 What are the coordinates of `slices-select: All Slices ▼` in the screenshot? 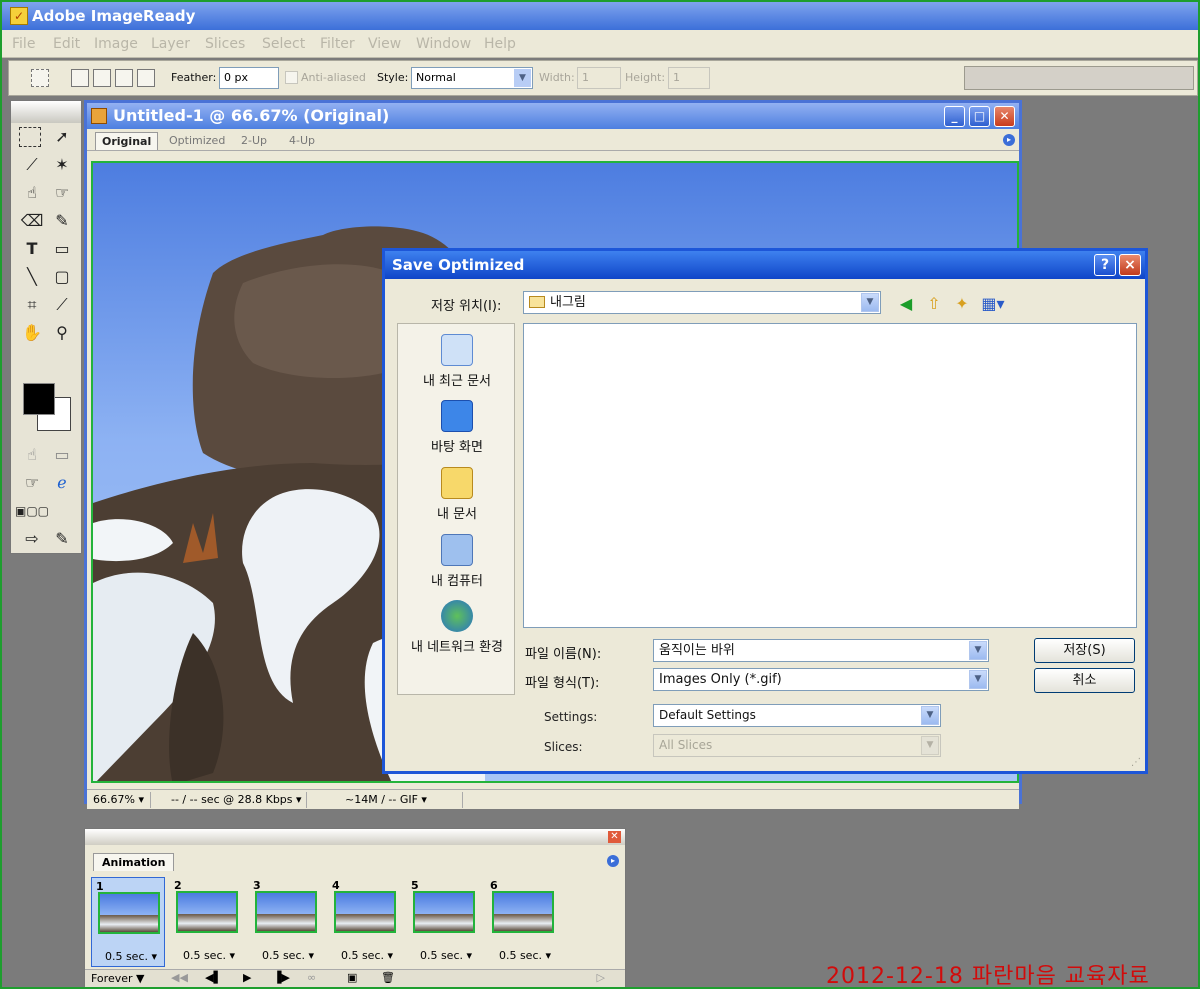 It's located at (797, 745).